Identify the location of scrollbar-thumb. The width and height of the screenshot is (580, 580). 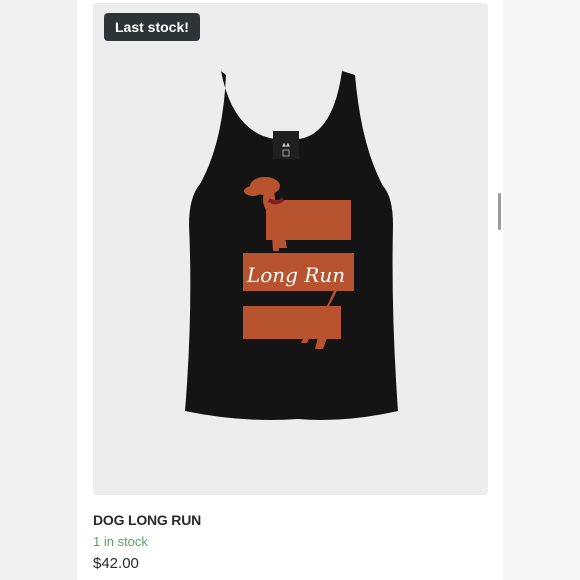
(499, 211).